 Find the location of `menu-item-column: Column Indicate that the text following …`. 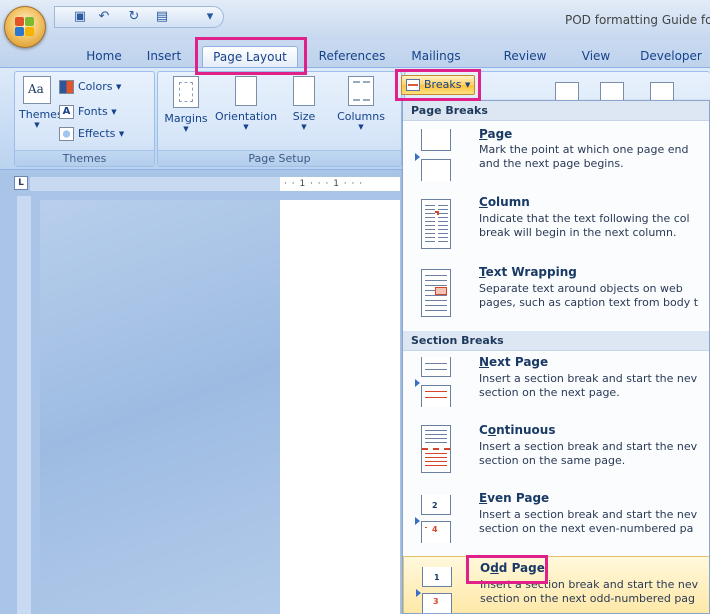

menu-item-column: Column Indicate that the text following … is located at coordinates (556, 226).